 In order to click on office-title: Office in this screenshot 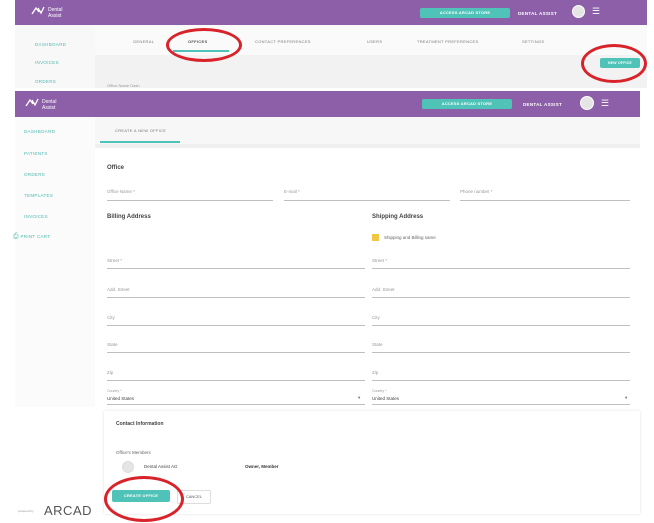, I will do `click(116, 168)`.